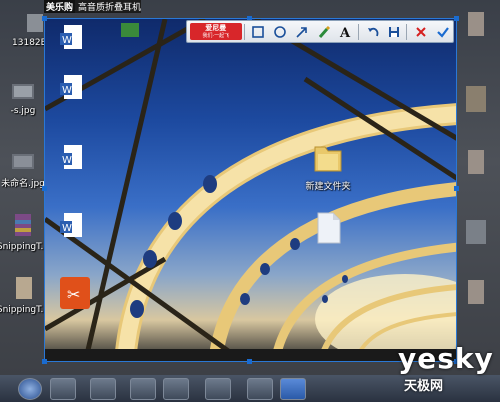  What do you see at coordinates (30, 389) in the screenshot?
I see `start-button` at bounding box center [30, 389].